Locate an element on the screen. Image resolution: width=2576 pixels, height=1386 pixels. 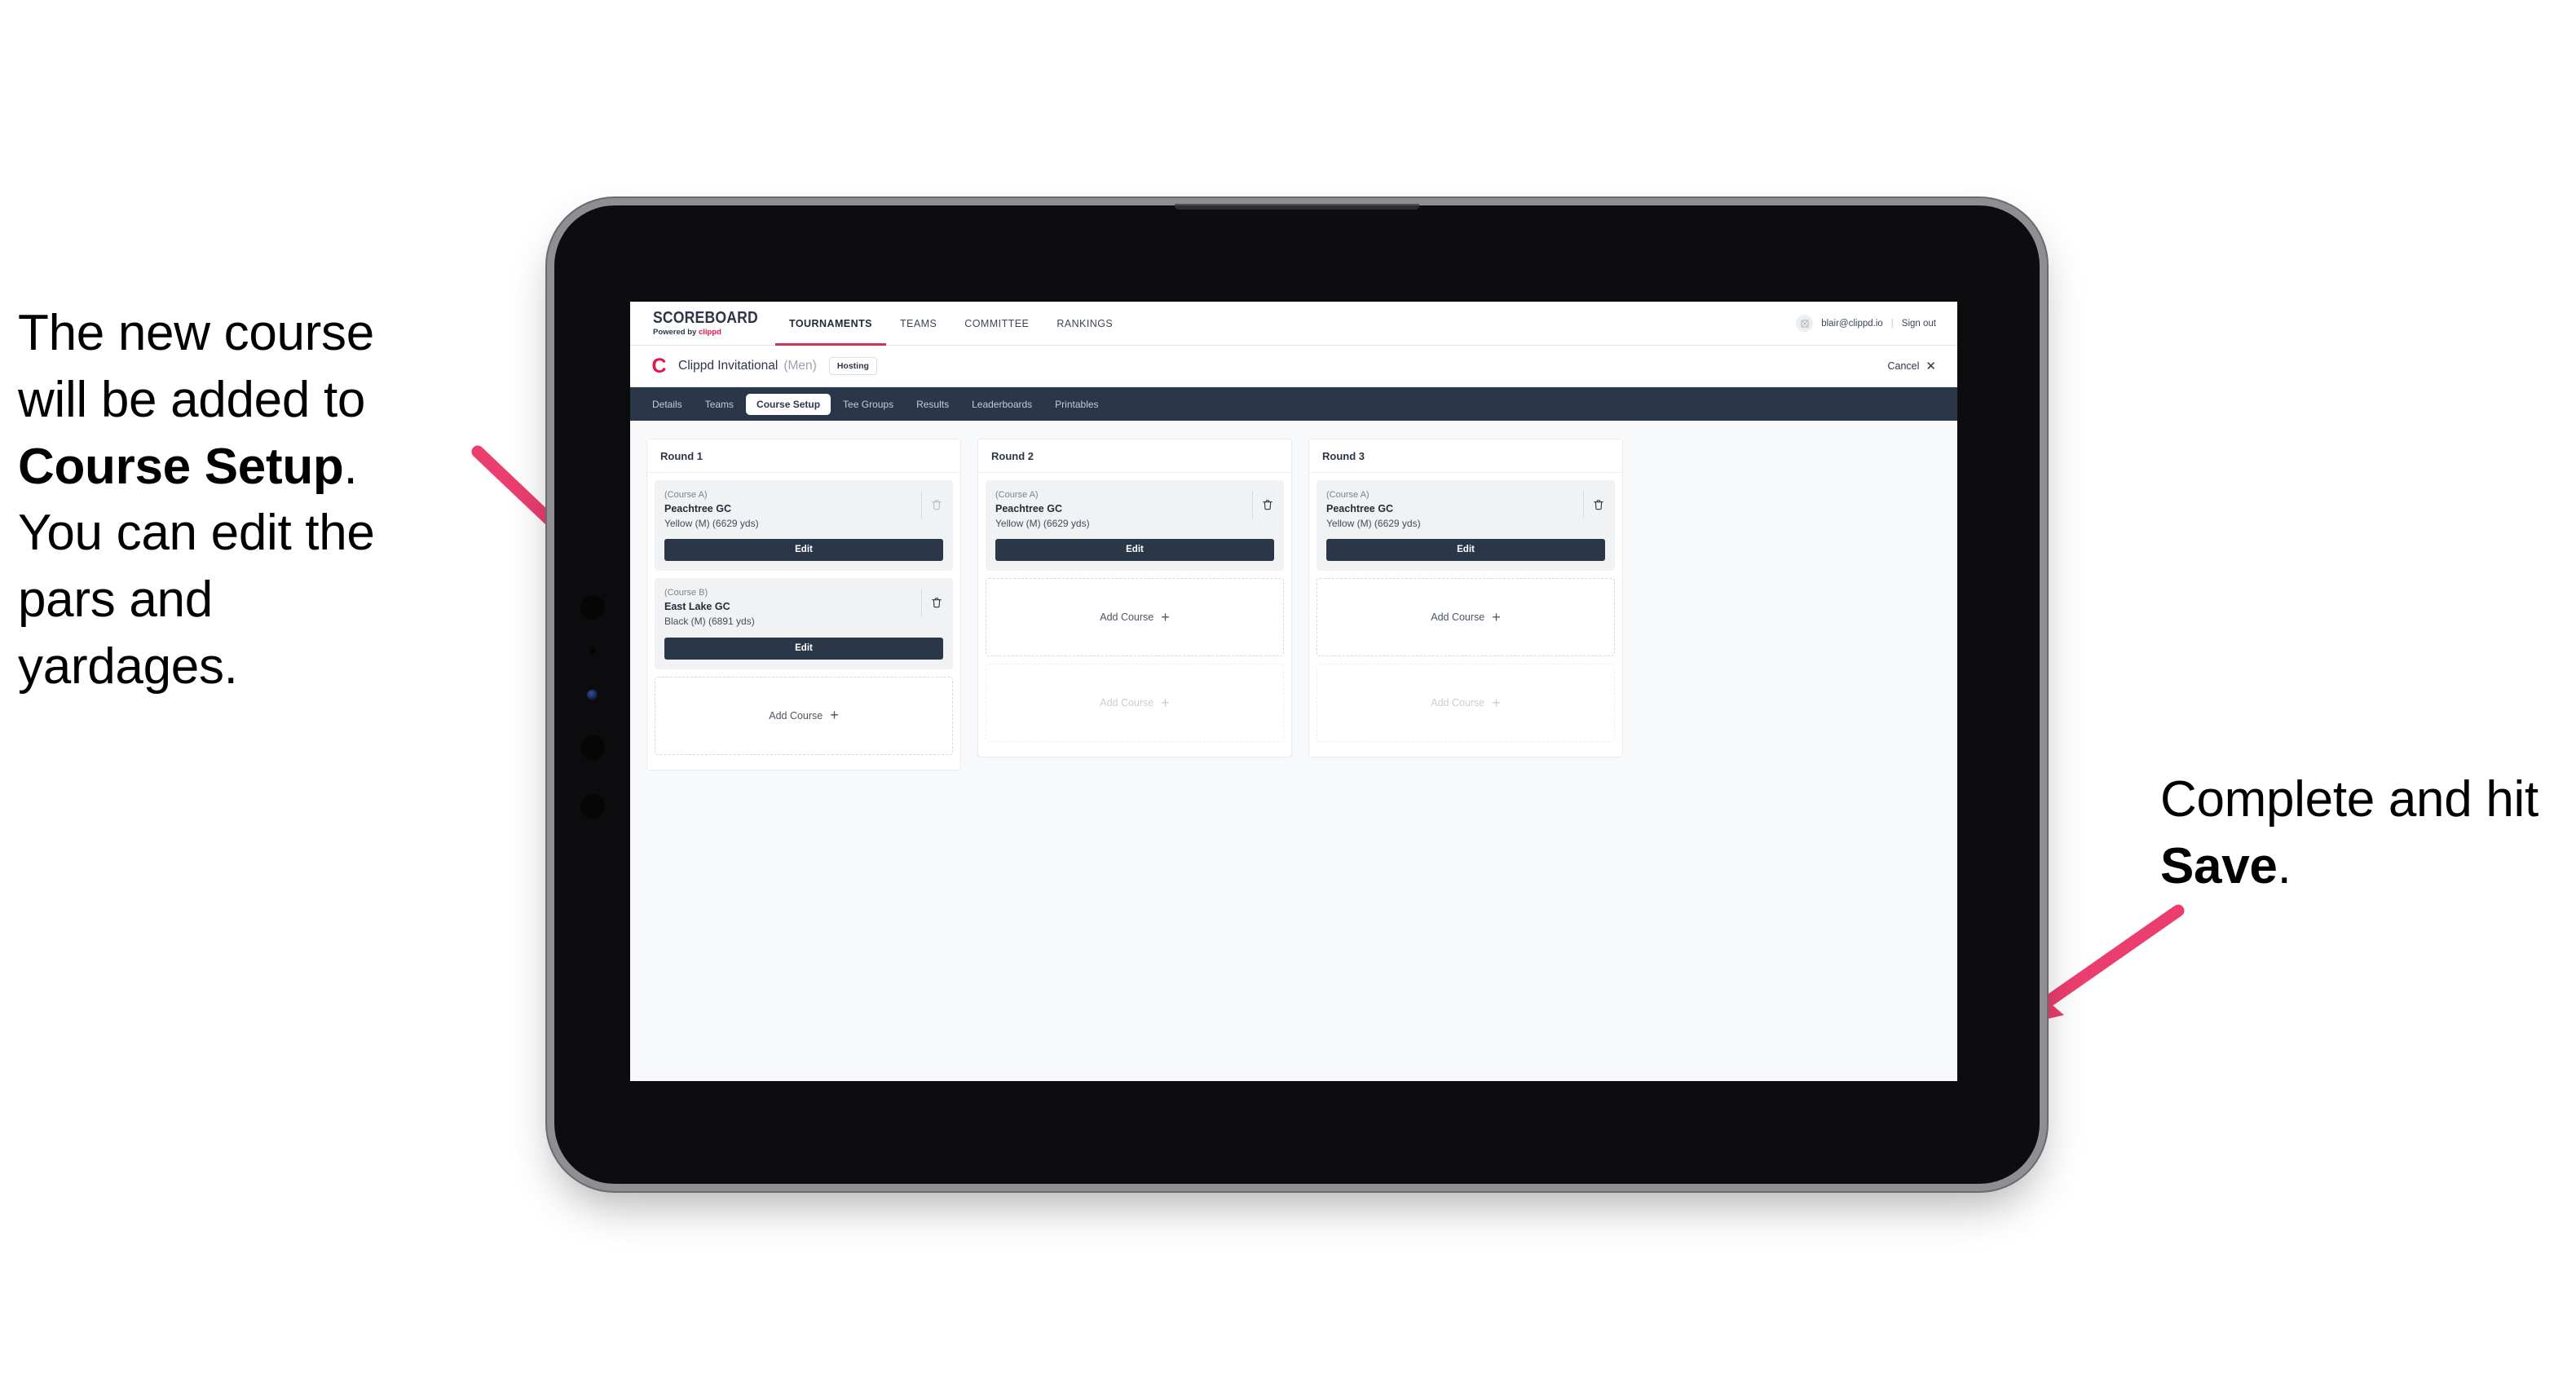
tab-details: Details is located at coordinates (667, 405).